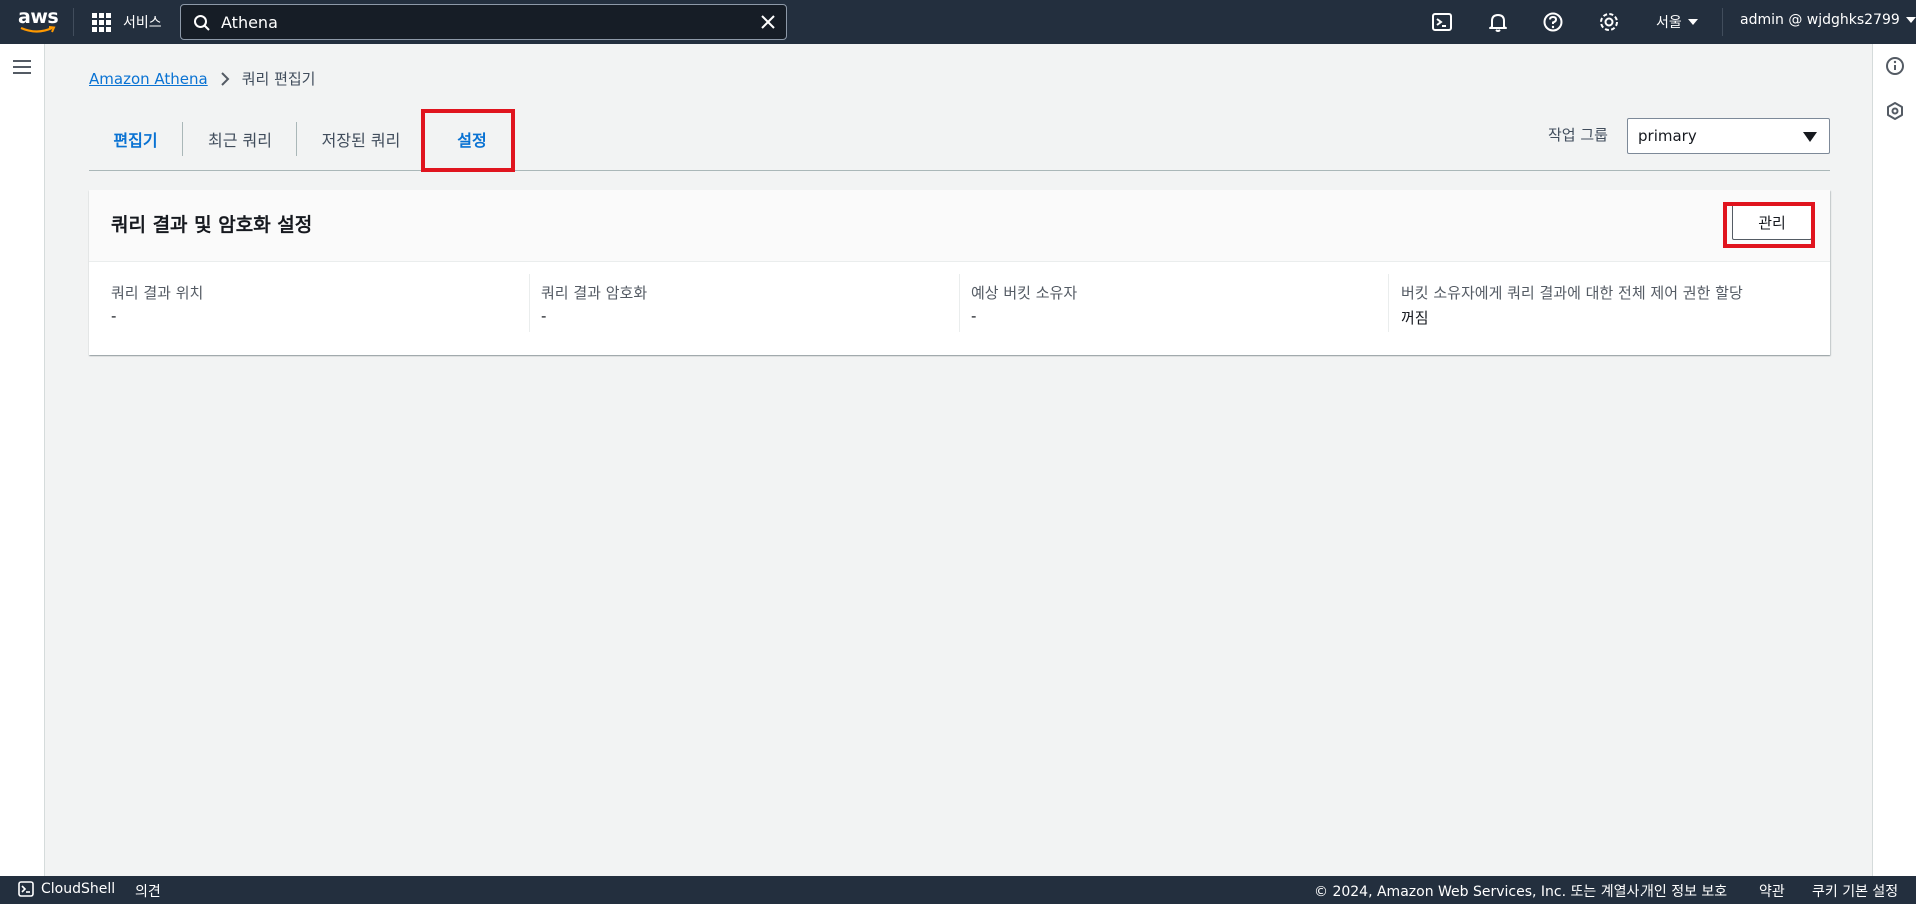  I want to click on aws-logo-text: aws, so click(38, 17).